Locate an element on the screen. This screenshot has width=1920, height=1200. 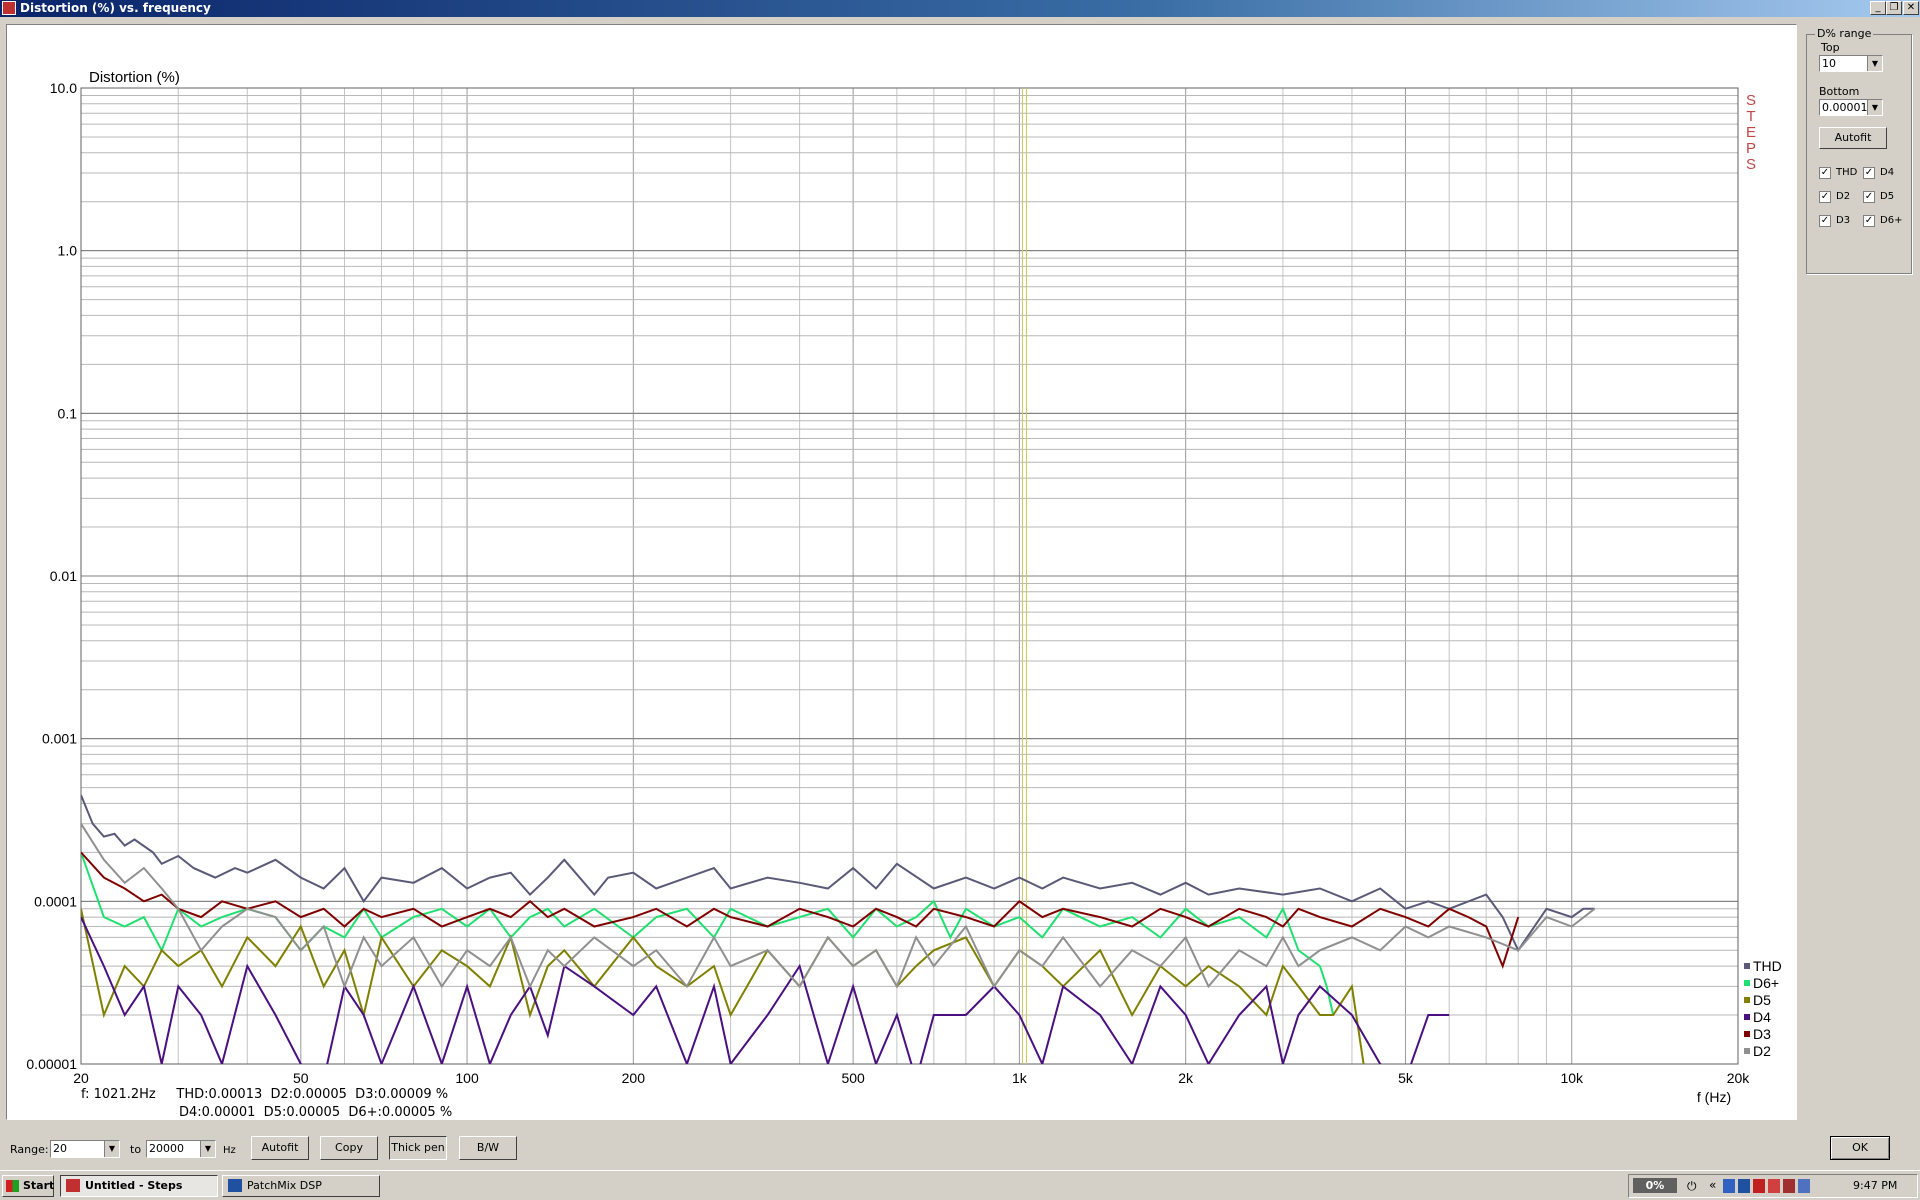
tray-expand-icon: « is located at coordinates (1712, 1185).